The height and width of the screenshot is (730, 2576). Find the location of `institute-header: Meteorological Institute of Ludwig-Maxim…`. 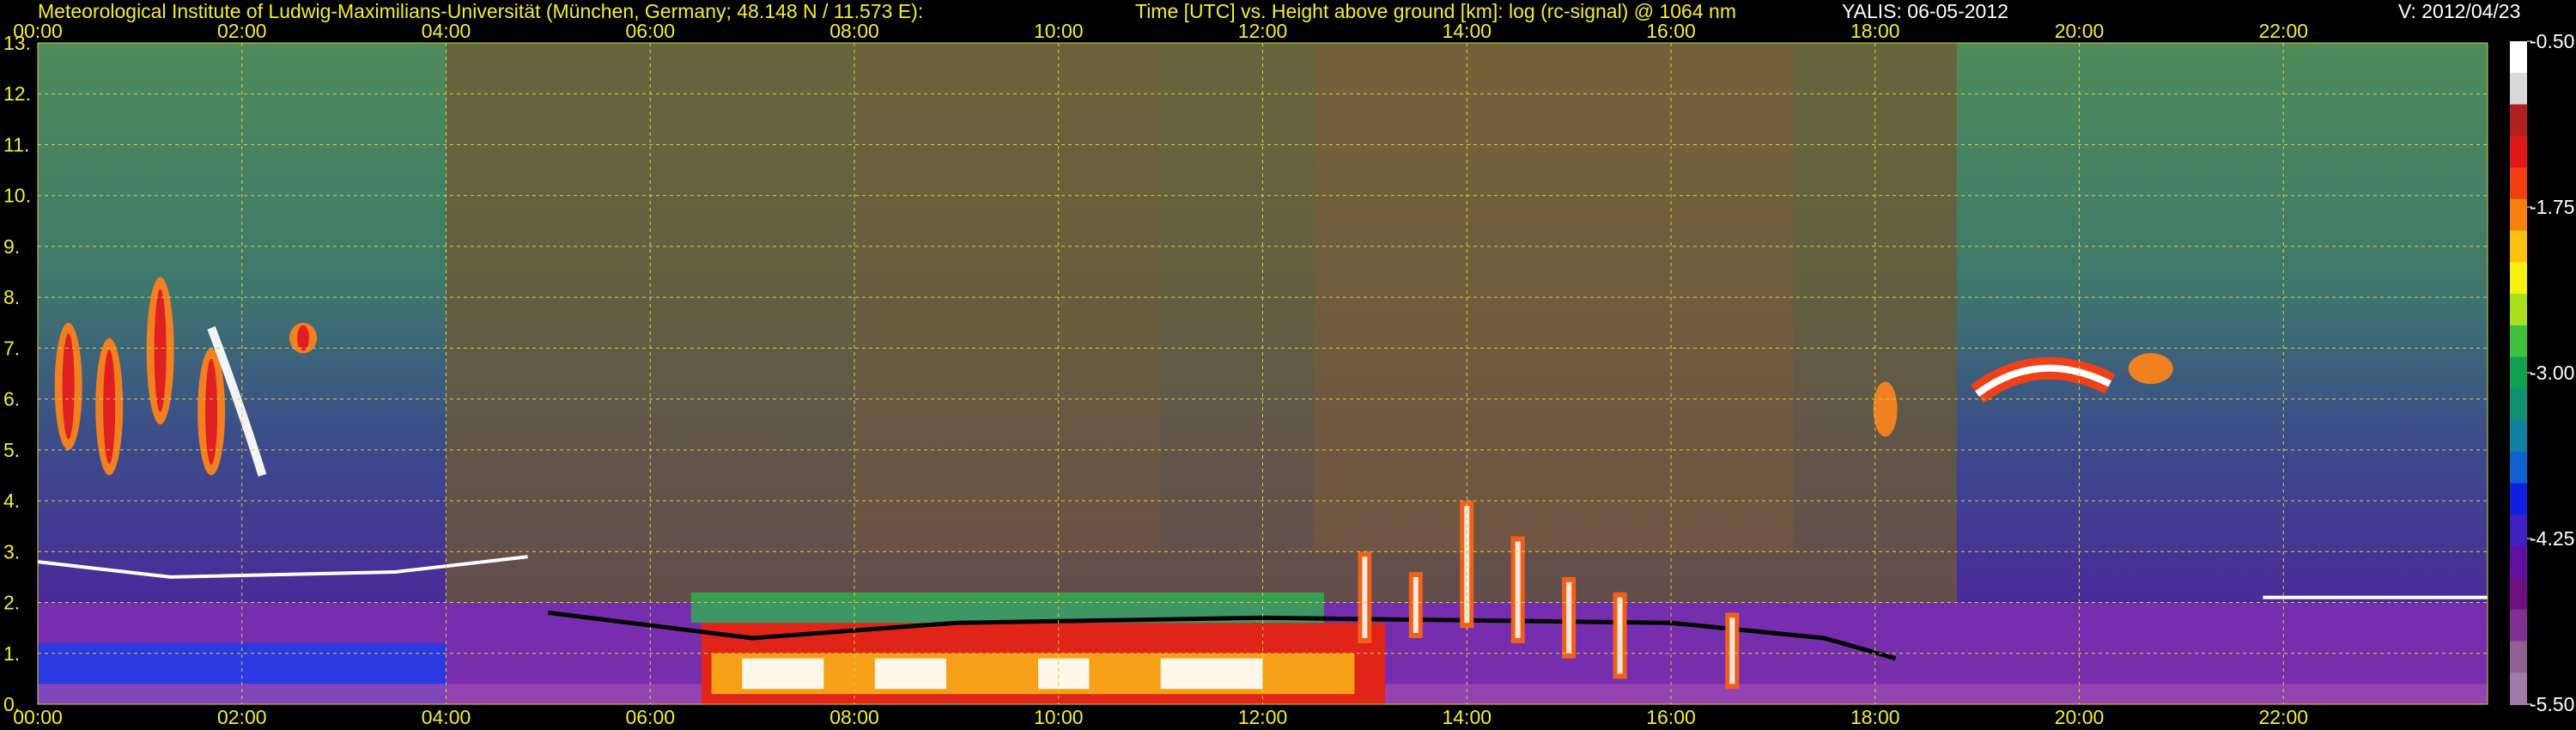

institute-header: Meteorological Institute of Ludwig-Maxim… is located at coordinates (481, 11).